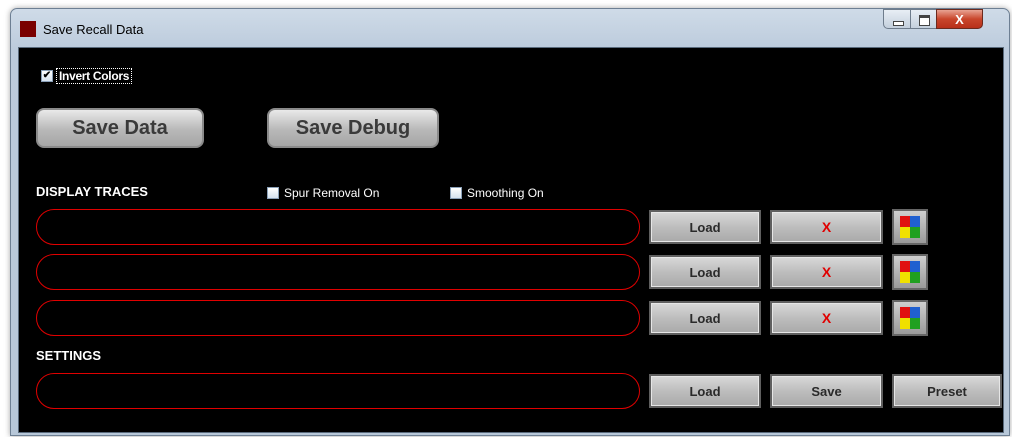 The height and width of the screenshot is (437, 1012). Describe the element at coordinates (69, 355) in the screenshot. I see `settings-title: SETTINGS` at that location.